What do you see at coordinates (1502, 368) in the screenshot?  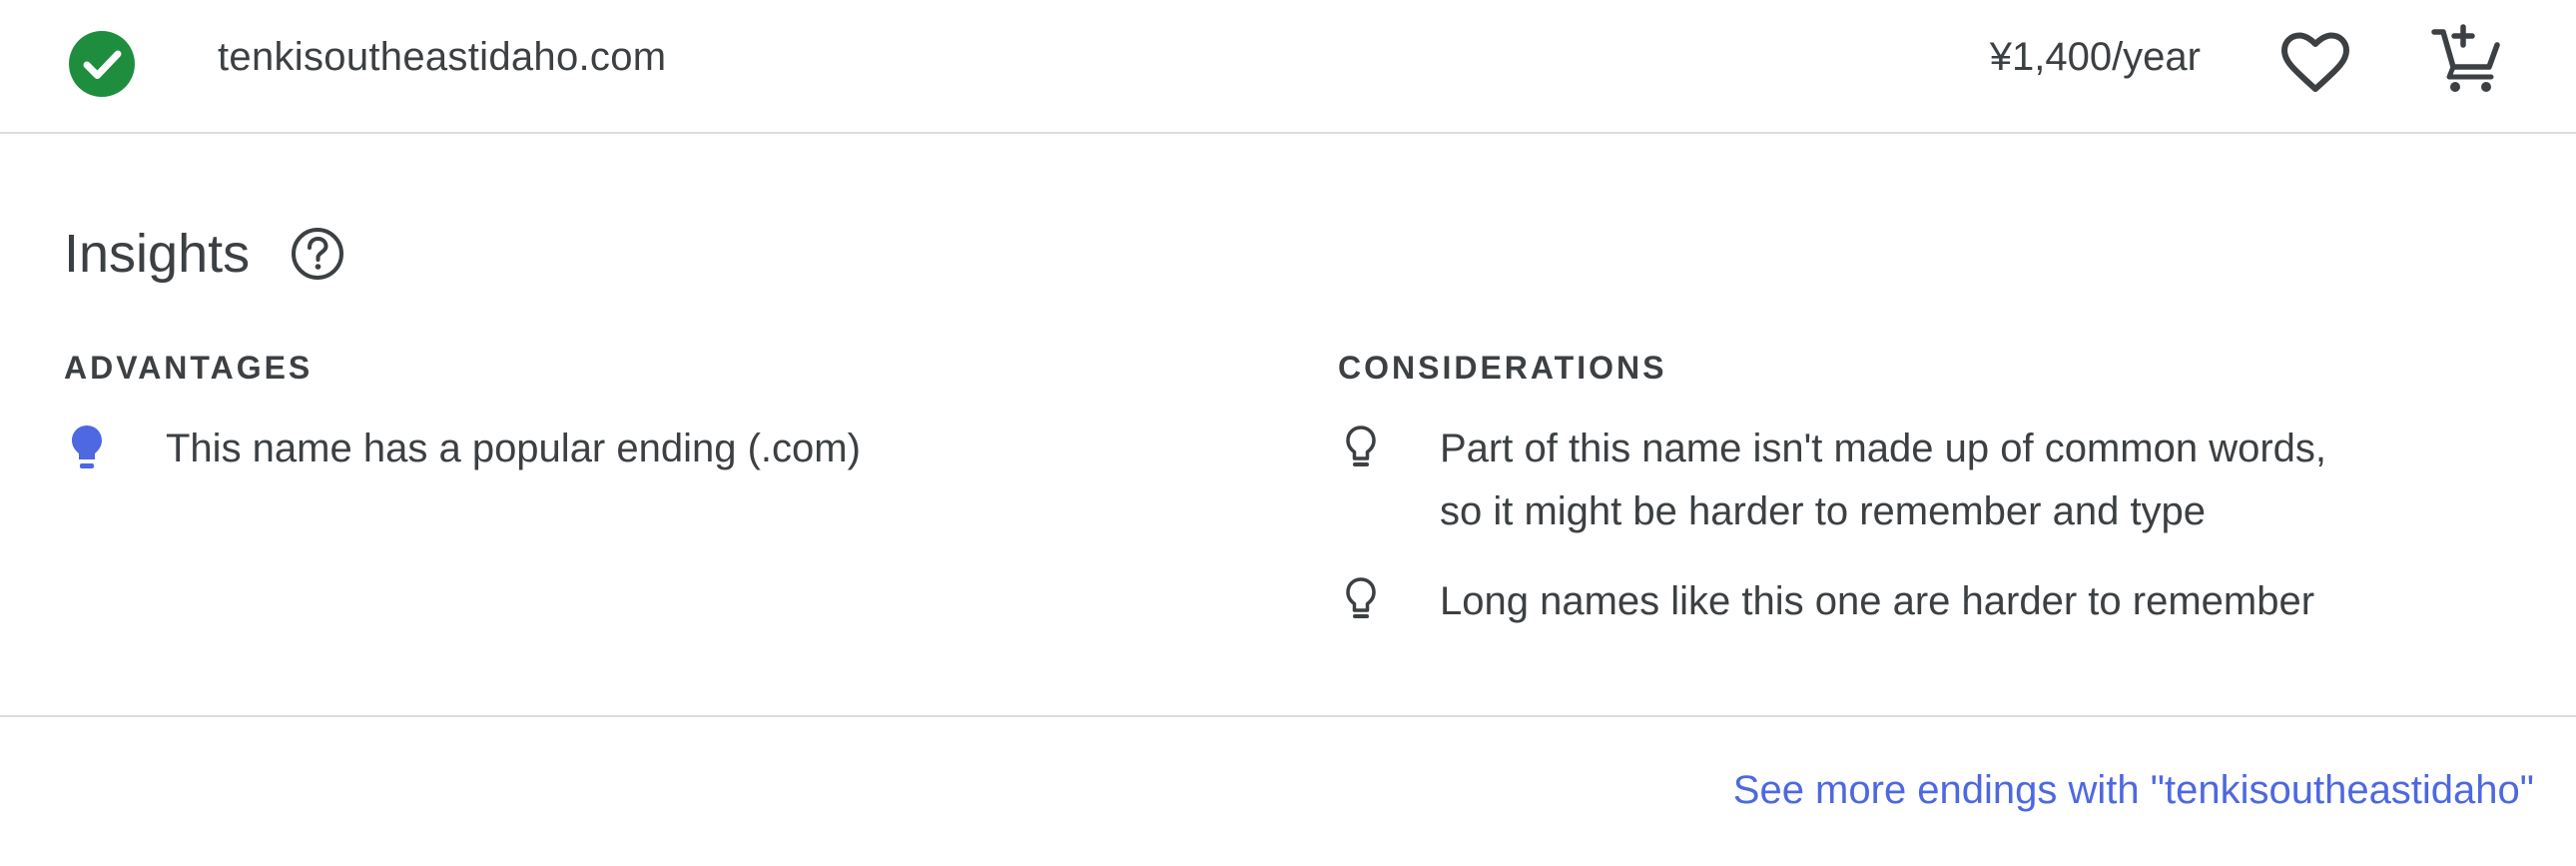 I see `considerations-heading: CONSIDERATIONS` at bounding box center [1502, 368].